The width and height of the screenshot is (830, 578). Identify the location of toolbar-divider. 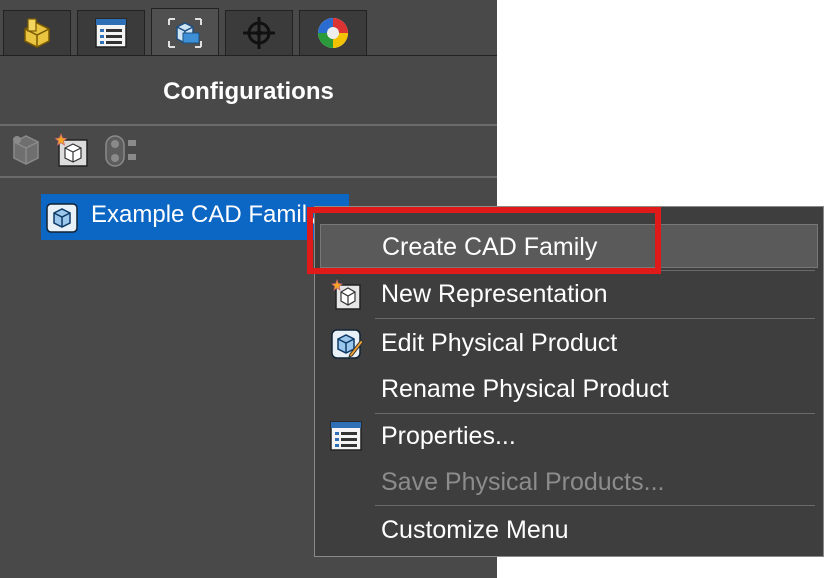
(248, 177).